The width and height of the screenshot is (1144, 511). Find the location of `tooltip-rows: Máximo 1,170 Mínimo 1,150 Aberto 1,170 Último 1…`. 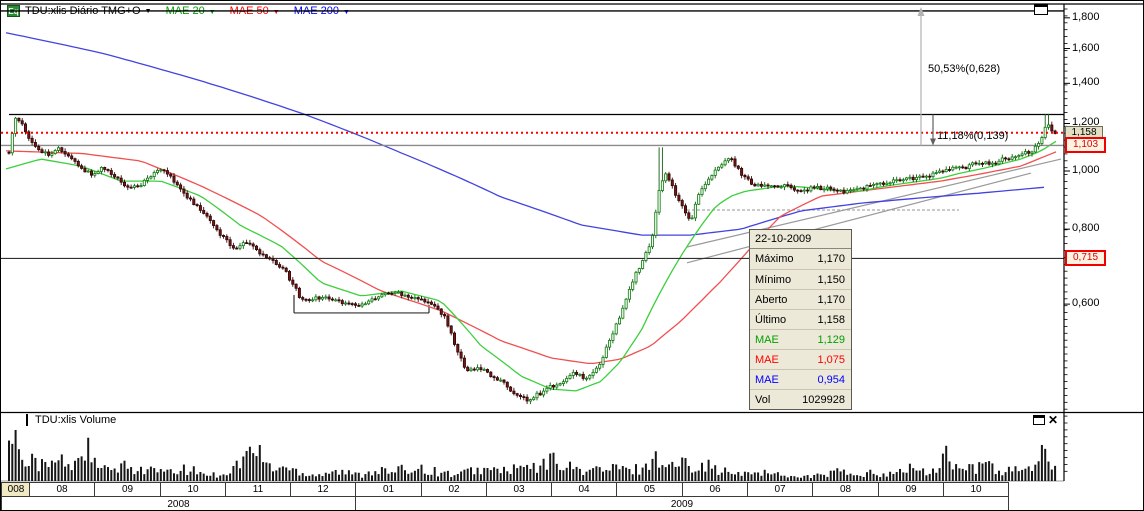

tooltip-rows: Máximo 1,170 Mínimo 1,150 Aberto 1,170 Último 1… is located at coordinates (800, 329).